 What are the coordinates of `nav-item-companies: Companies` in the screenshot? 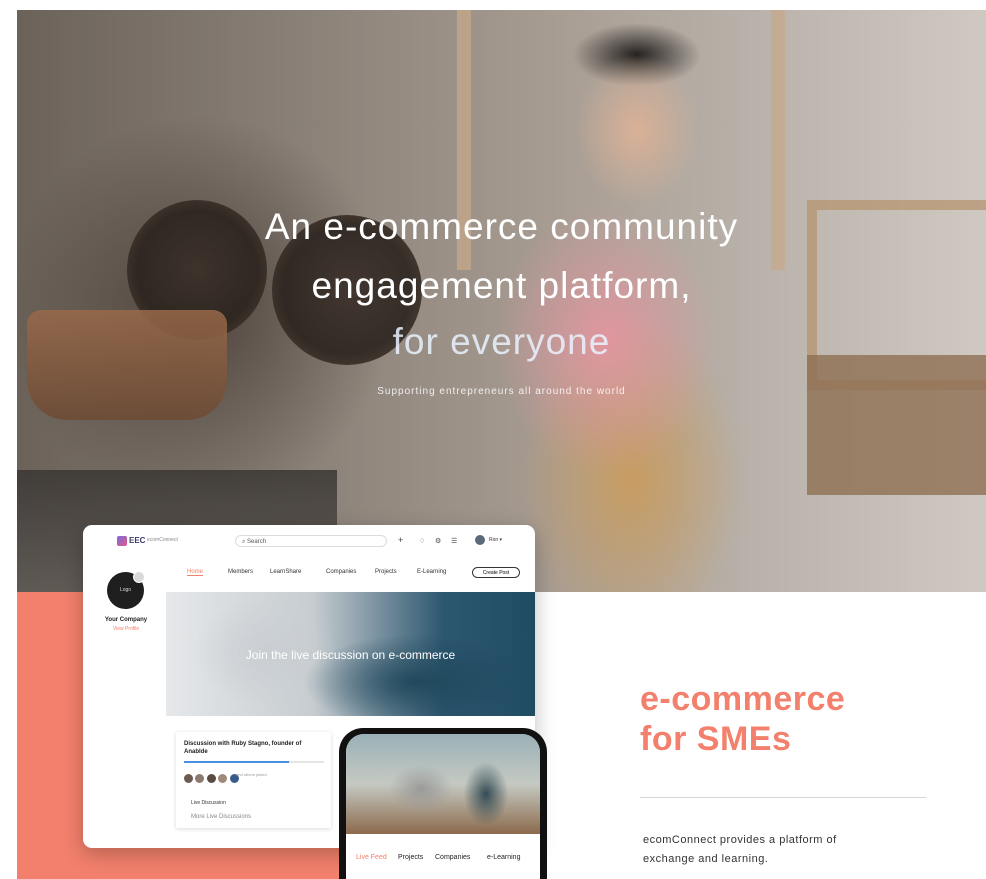 It's located at (341, 572).